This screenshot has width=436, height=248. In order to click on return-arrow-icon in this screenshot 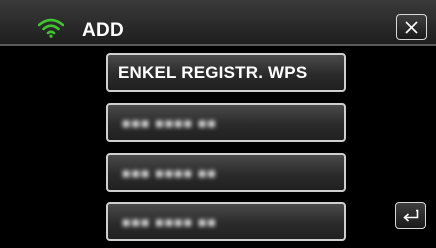, I will do `click(411, 215)`.